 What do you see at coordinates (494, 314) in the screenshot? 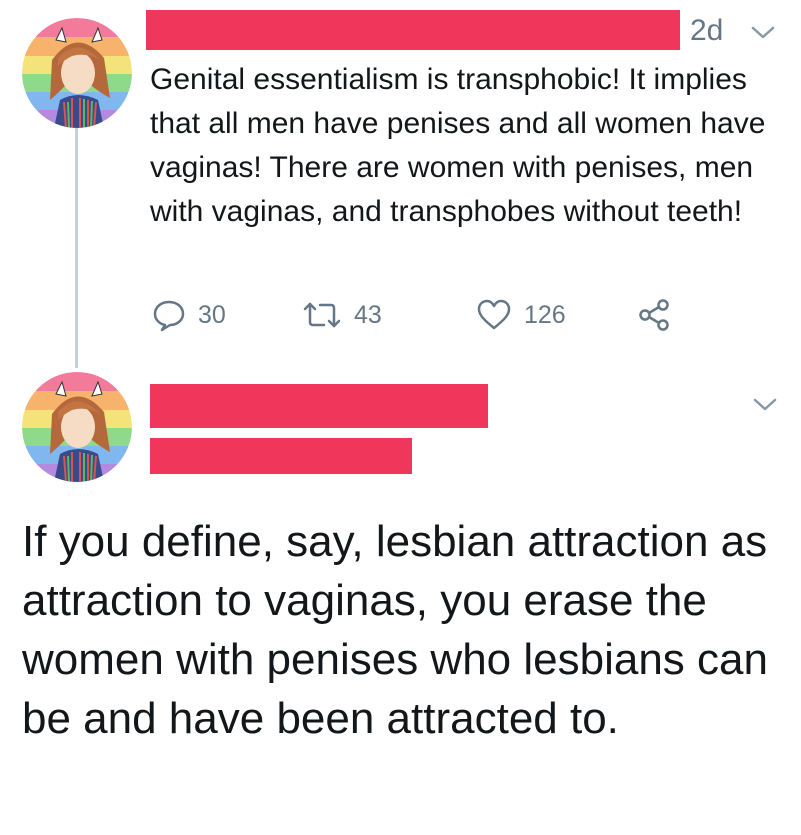
I see `heart-icon` at bounding box center [494, 314].